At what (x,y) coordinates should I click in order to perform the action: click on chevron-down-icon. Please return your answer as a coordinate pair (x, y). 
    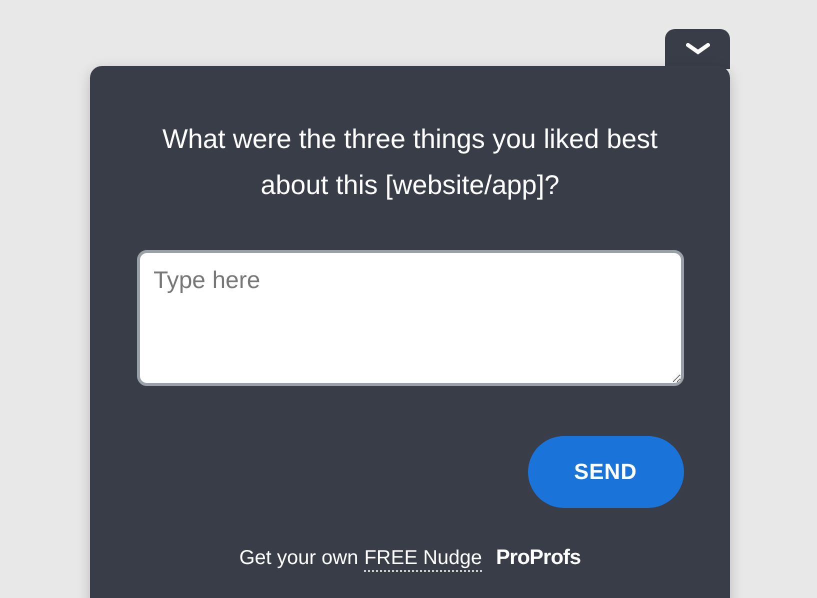
    Looking at the image, I should click on (698, 49).